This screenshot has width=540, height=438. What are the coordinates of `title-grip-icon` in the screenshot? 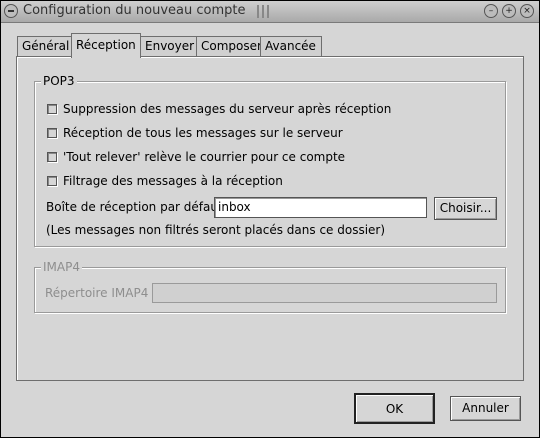 It's located at (263, 11).